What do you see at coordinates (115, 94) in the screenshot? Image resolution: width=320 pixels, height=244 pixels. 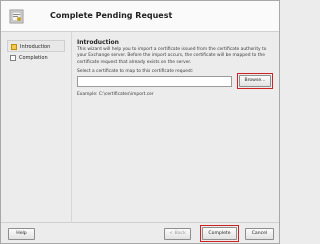 I see `example-text: Example: C:\certificates\import.cer` at bounding box center [115, 94].